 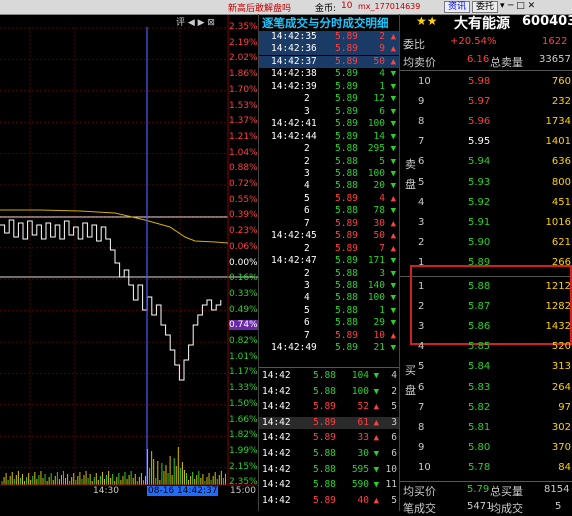 What do you see at coordinates (329, 112) in the screenshot?
I see `tick-row: 3 5.89 6 ▼` at bounding box center [329, 112].